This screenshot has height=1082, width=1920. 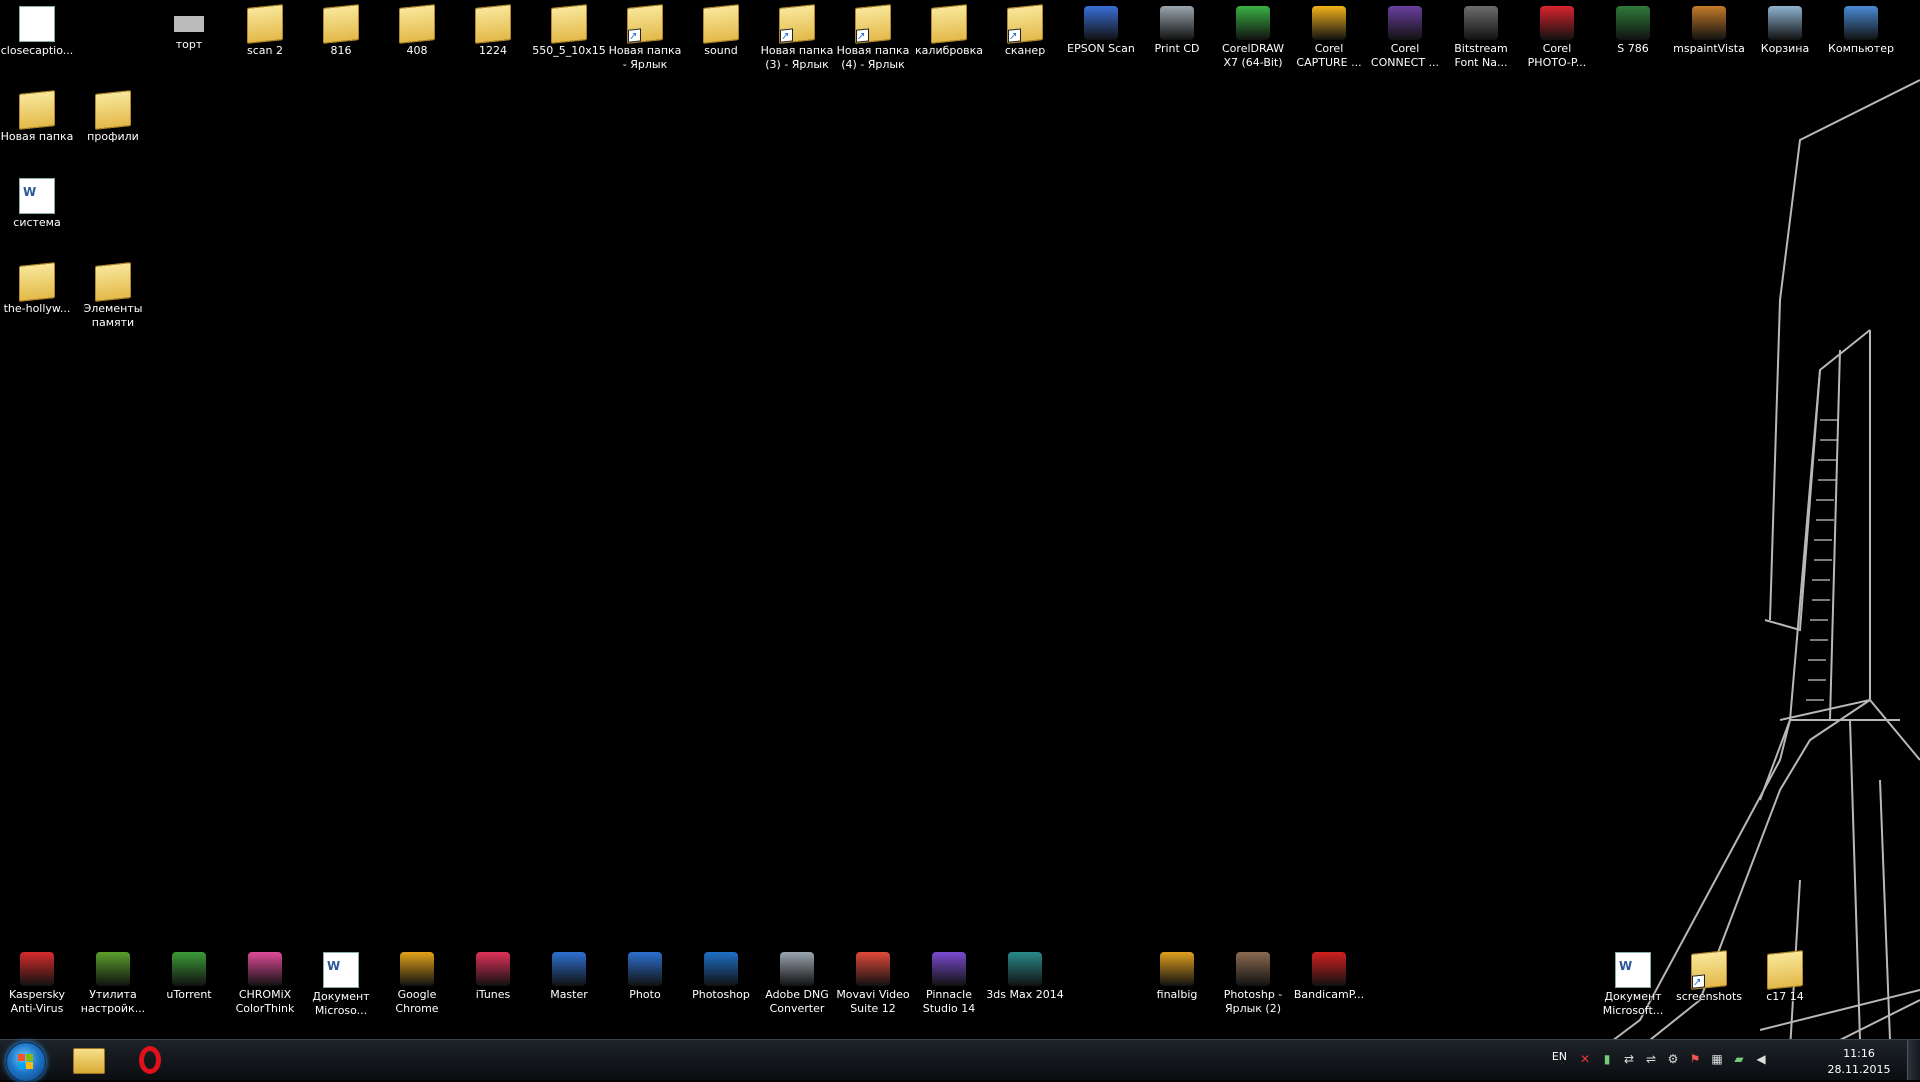 I want to click on desktop-icon-label: Корзина, so click(x=1785, y=48).